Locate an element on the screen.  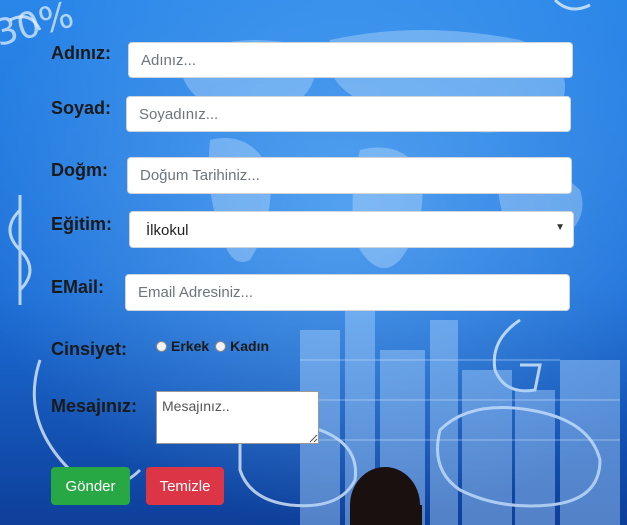
surname-input is located at coordinates (348, 114).